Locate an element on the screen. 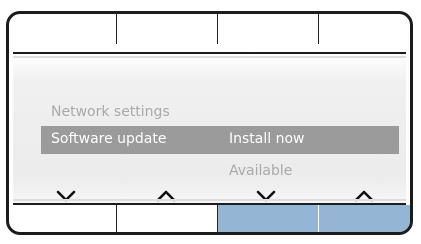 Image resolution: width=421 pixels, height=244 pixels. bottom-soft-keys is located at coordinates (209, 218).